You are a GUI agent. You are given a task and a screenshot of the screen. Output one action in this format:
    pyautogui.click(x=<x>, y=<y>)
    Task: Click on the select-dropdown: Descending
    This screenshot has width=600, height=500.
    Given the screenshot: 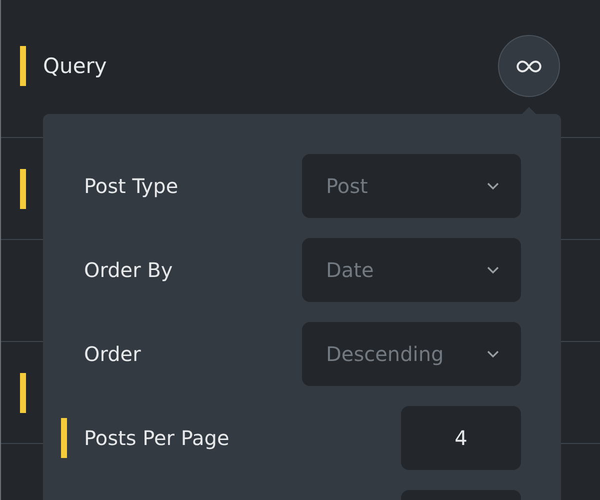 What is the action you would take?
    pyautogui.click(x=411, y=354)
    